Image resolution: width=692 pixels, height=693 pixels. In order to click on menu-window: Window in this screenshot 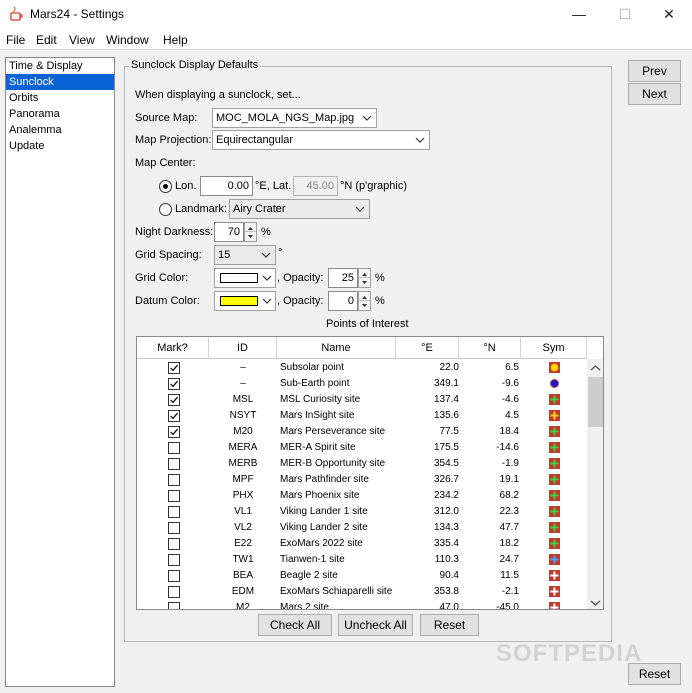, I will do `click(127, 40)`.